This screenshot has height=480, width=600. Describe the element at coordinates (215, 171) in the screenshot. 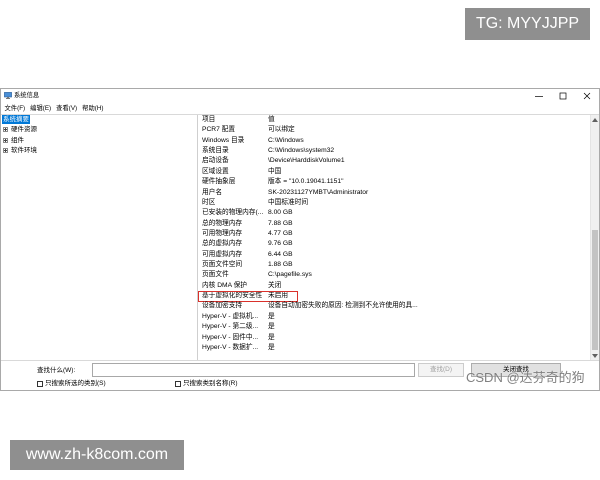

I see `item-cell: 区域设置` at that location.